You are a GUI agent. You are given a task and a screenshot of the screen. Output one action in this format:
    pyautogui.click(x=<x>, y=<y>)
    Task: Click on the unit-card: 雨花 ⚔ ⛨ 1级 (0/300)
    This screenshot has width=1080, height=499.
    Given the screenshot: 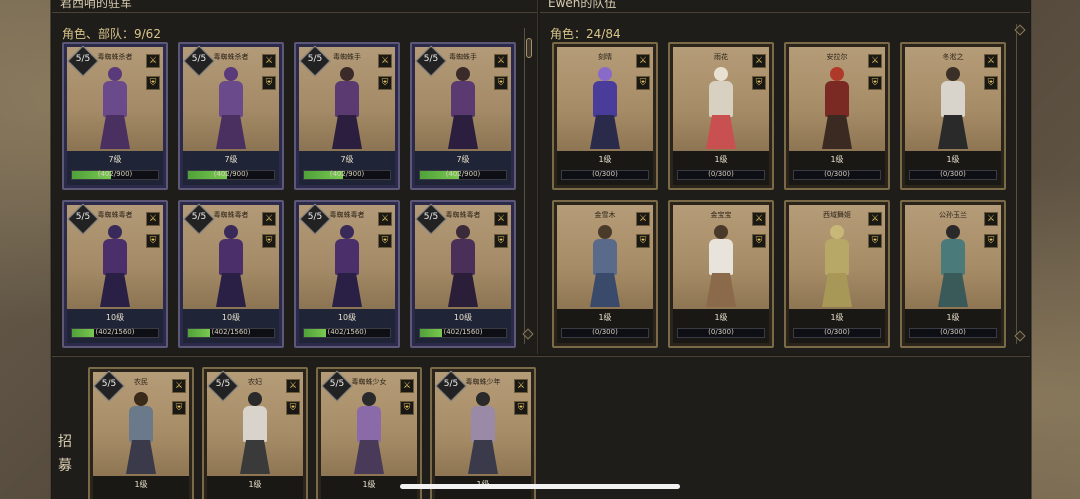 What is the action you would take?
    pyautogui.click(x=721, y=116)
    